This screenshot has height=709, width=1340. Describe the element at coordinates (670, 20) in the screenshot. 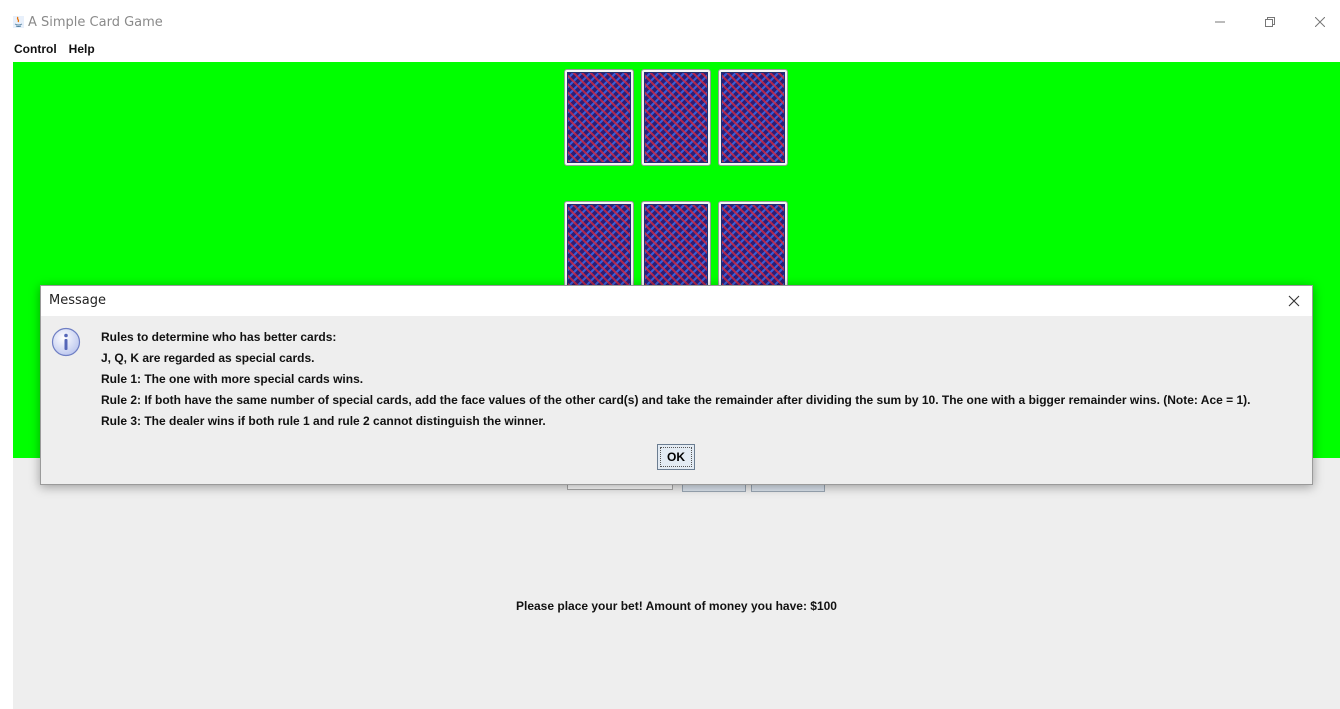

I see `window-titlebar: A Simple Card Game` at that location.